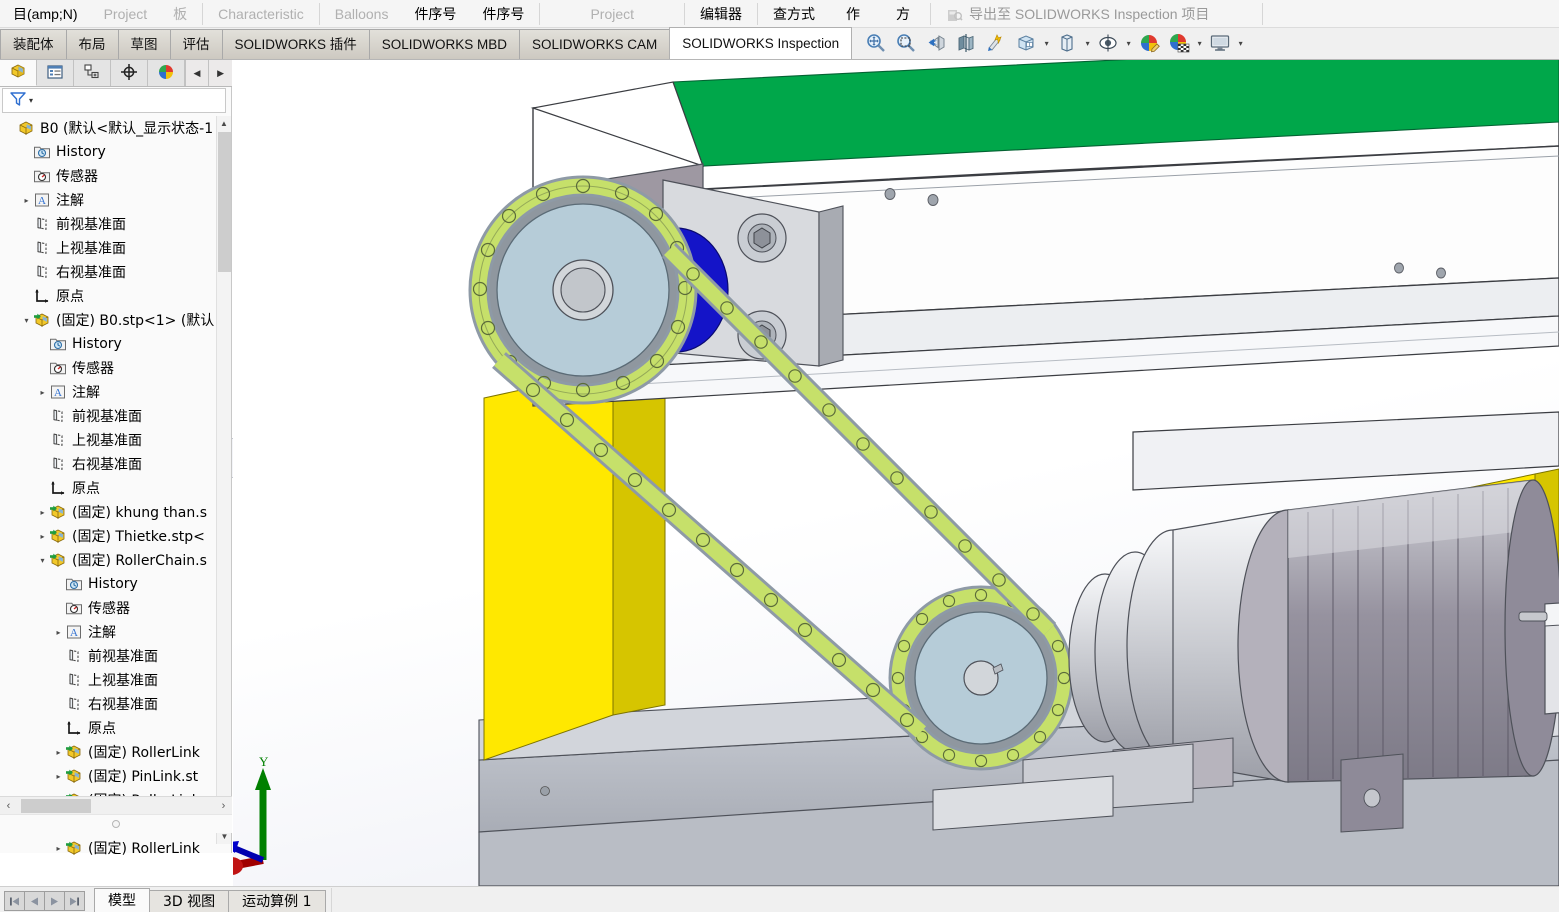  I want to click on zoom-to-area-icon, so click(906, 43).